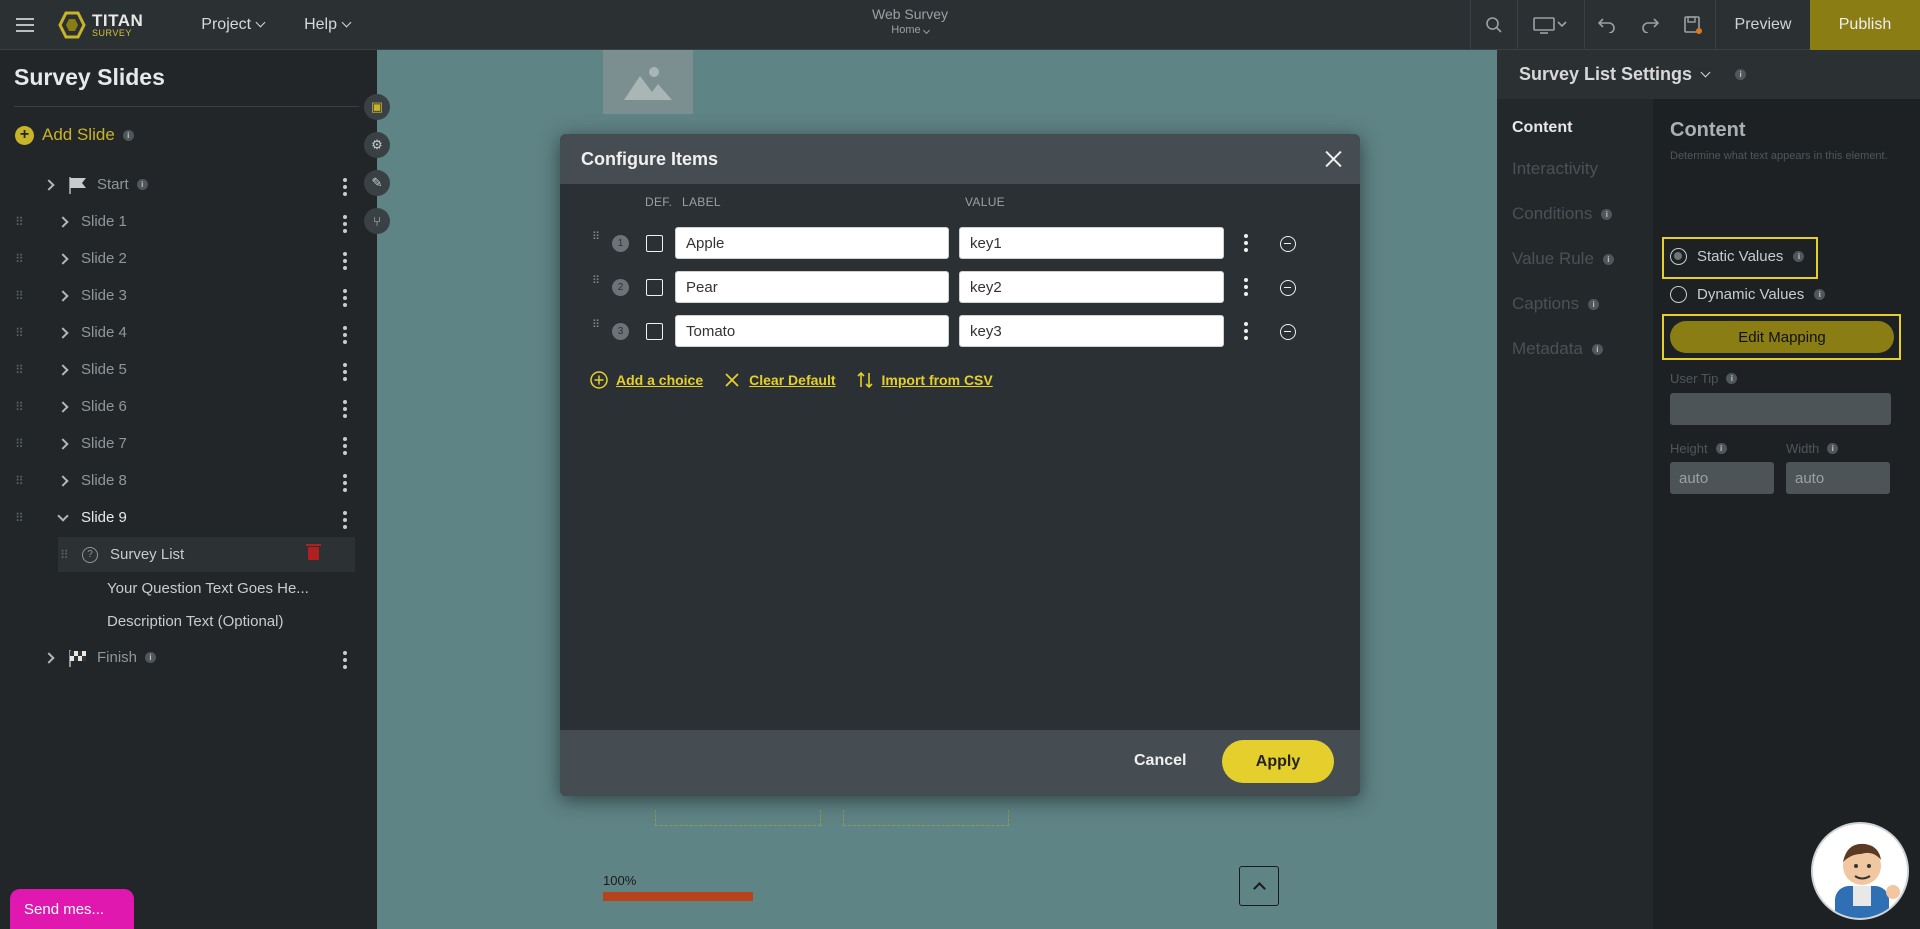 The width and height of the screenshot is (1920, 929). Describe the element at coordinates (1763, 25) in the screenshot. I see `preview-button: Preview` at that location.